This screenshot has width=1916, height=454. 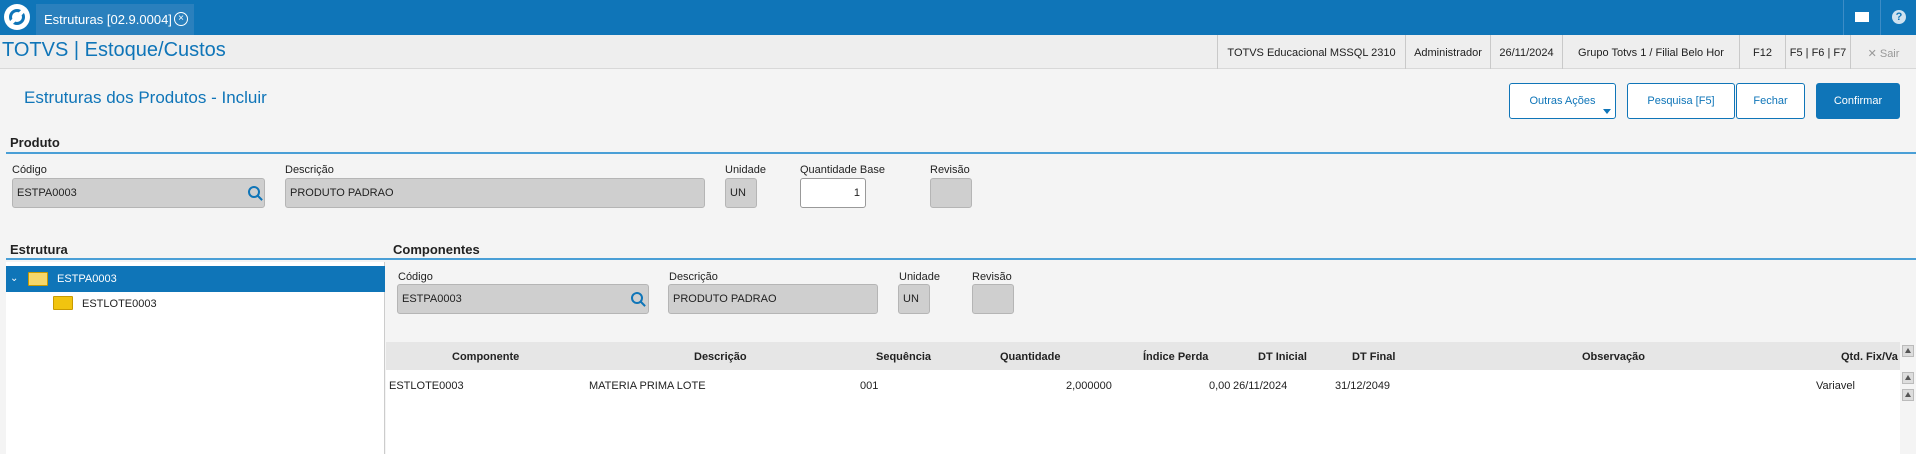 What do you see at coordinates (1613, 357) in the screenshot?
I see `col-observacao: Observação` at bounding box center [1613, 357].